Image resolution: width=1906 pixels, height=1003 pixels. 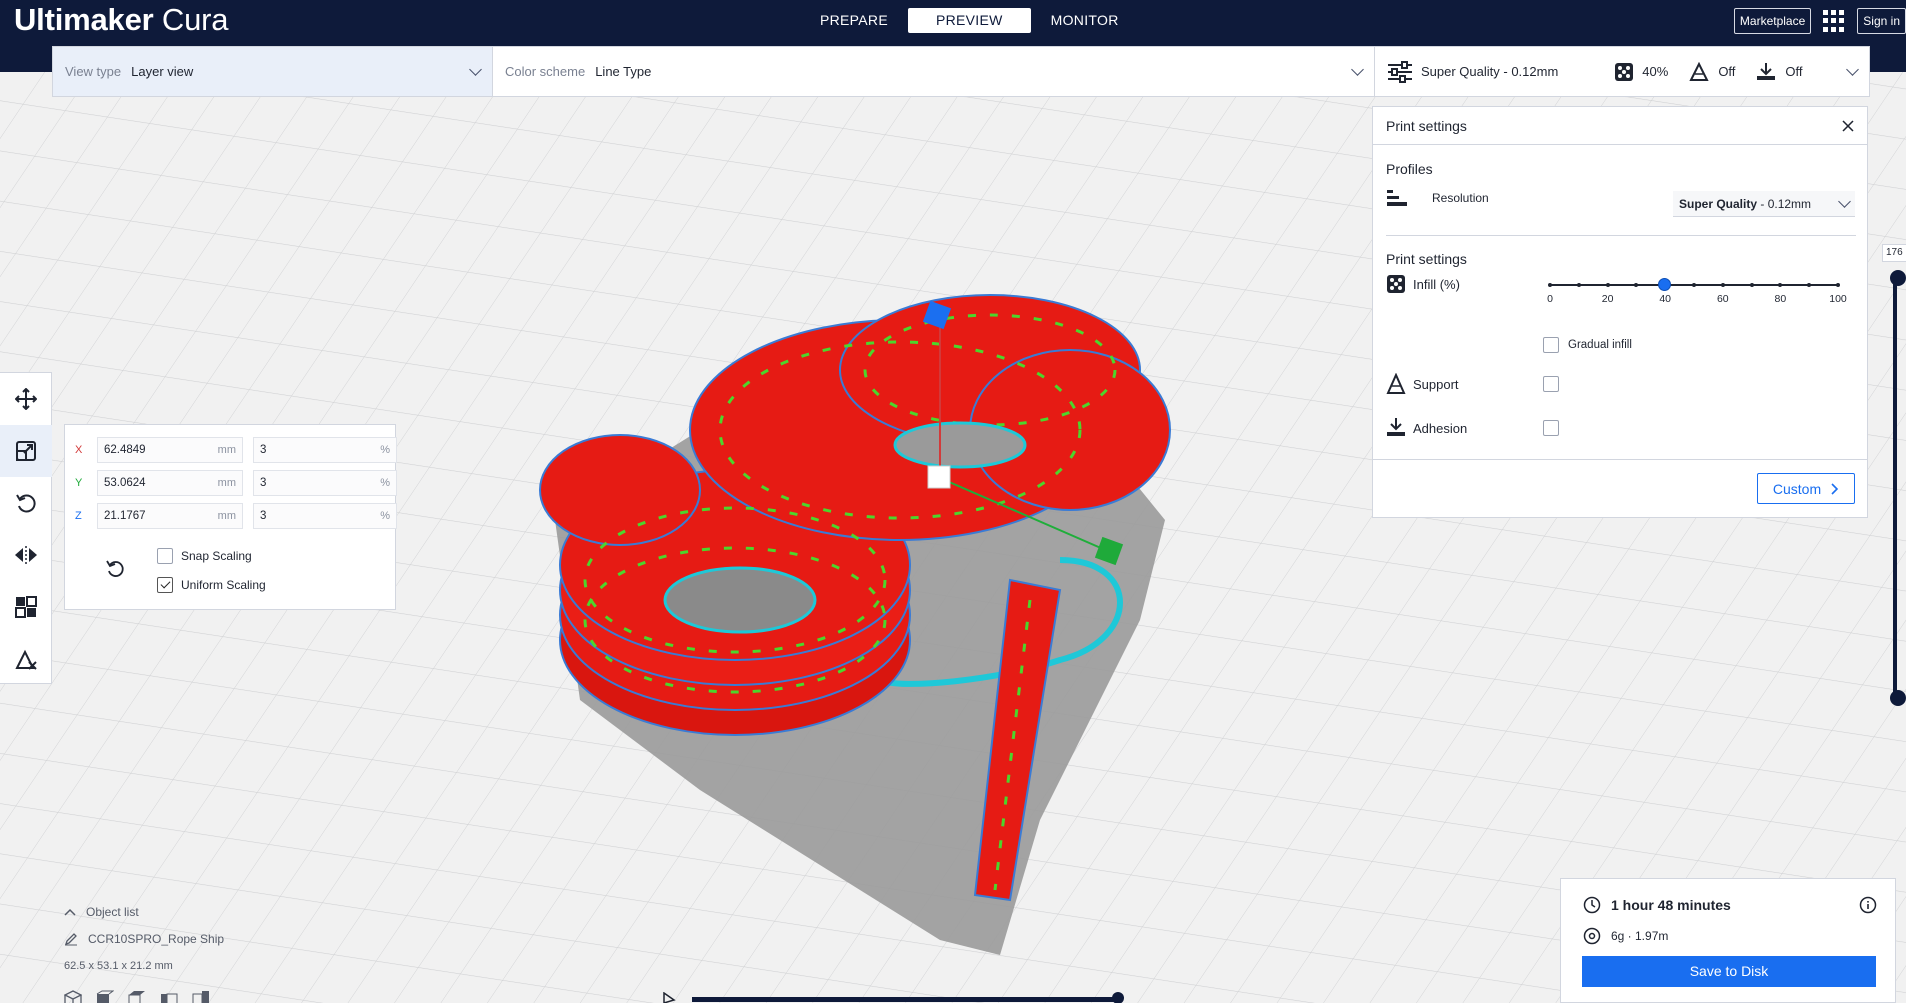 What do you see at coordinates (125, 516) in the screenshot?
I see `z-size-value: 21.1767` at bounding box center [125, 516].